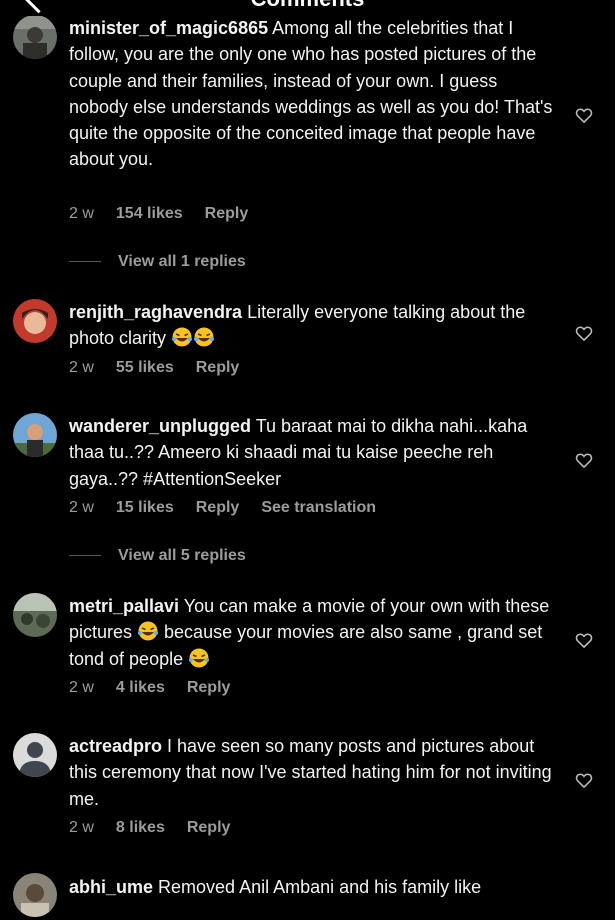 This screenshot has width=615, height=920. I want to click on comment-meta: 2 w 4 likes Reply, so click(160, 688).